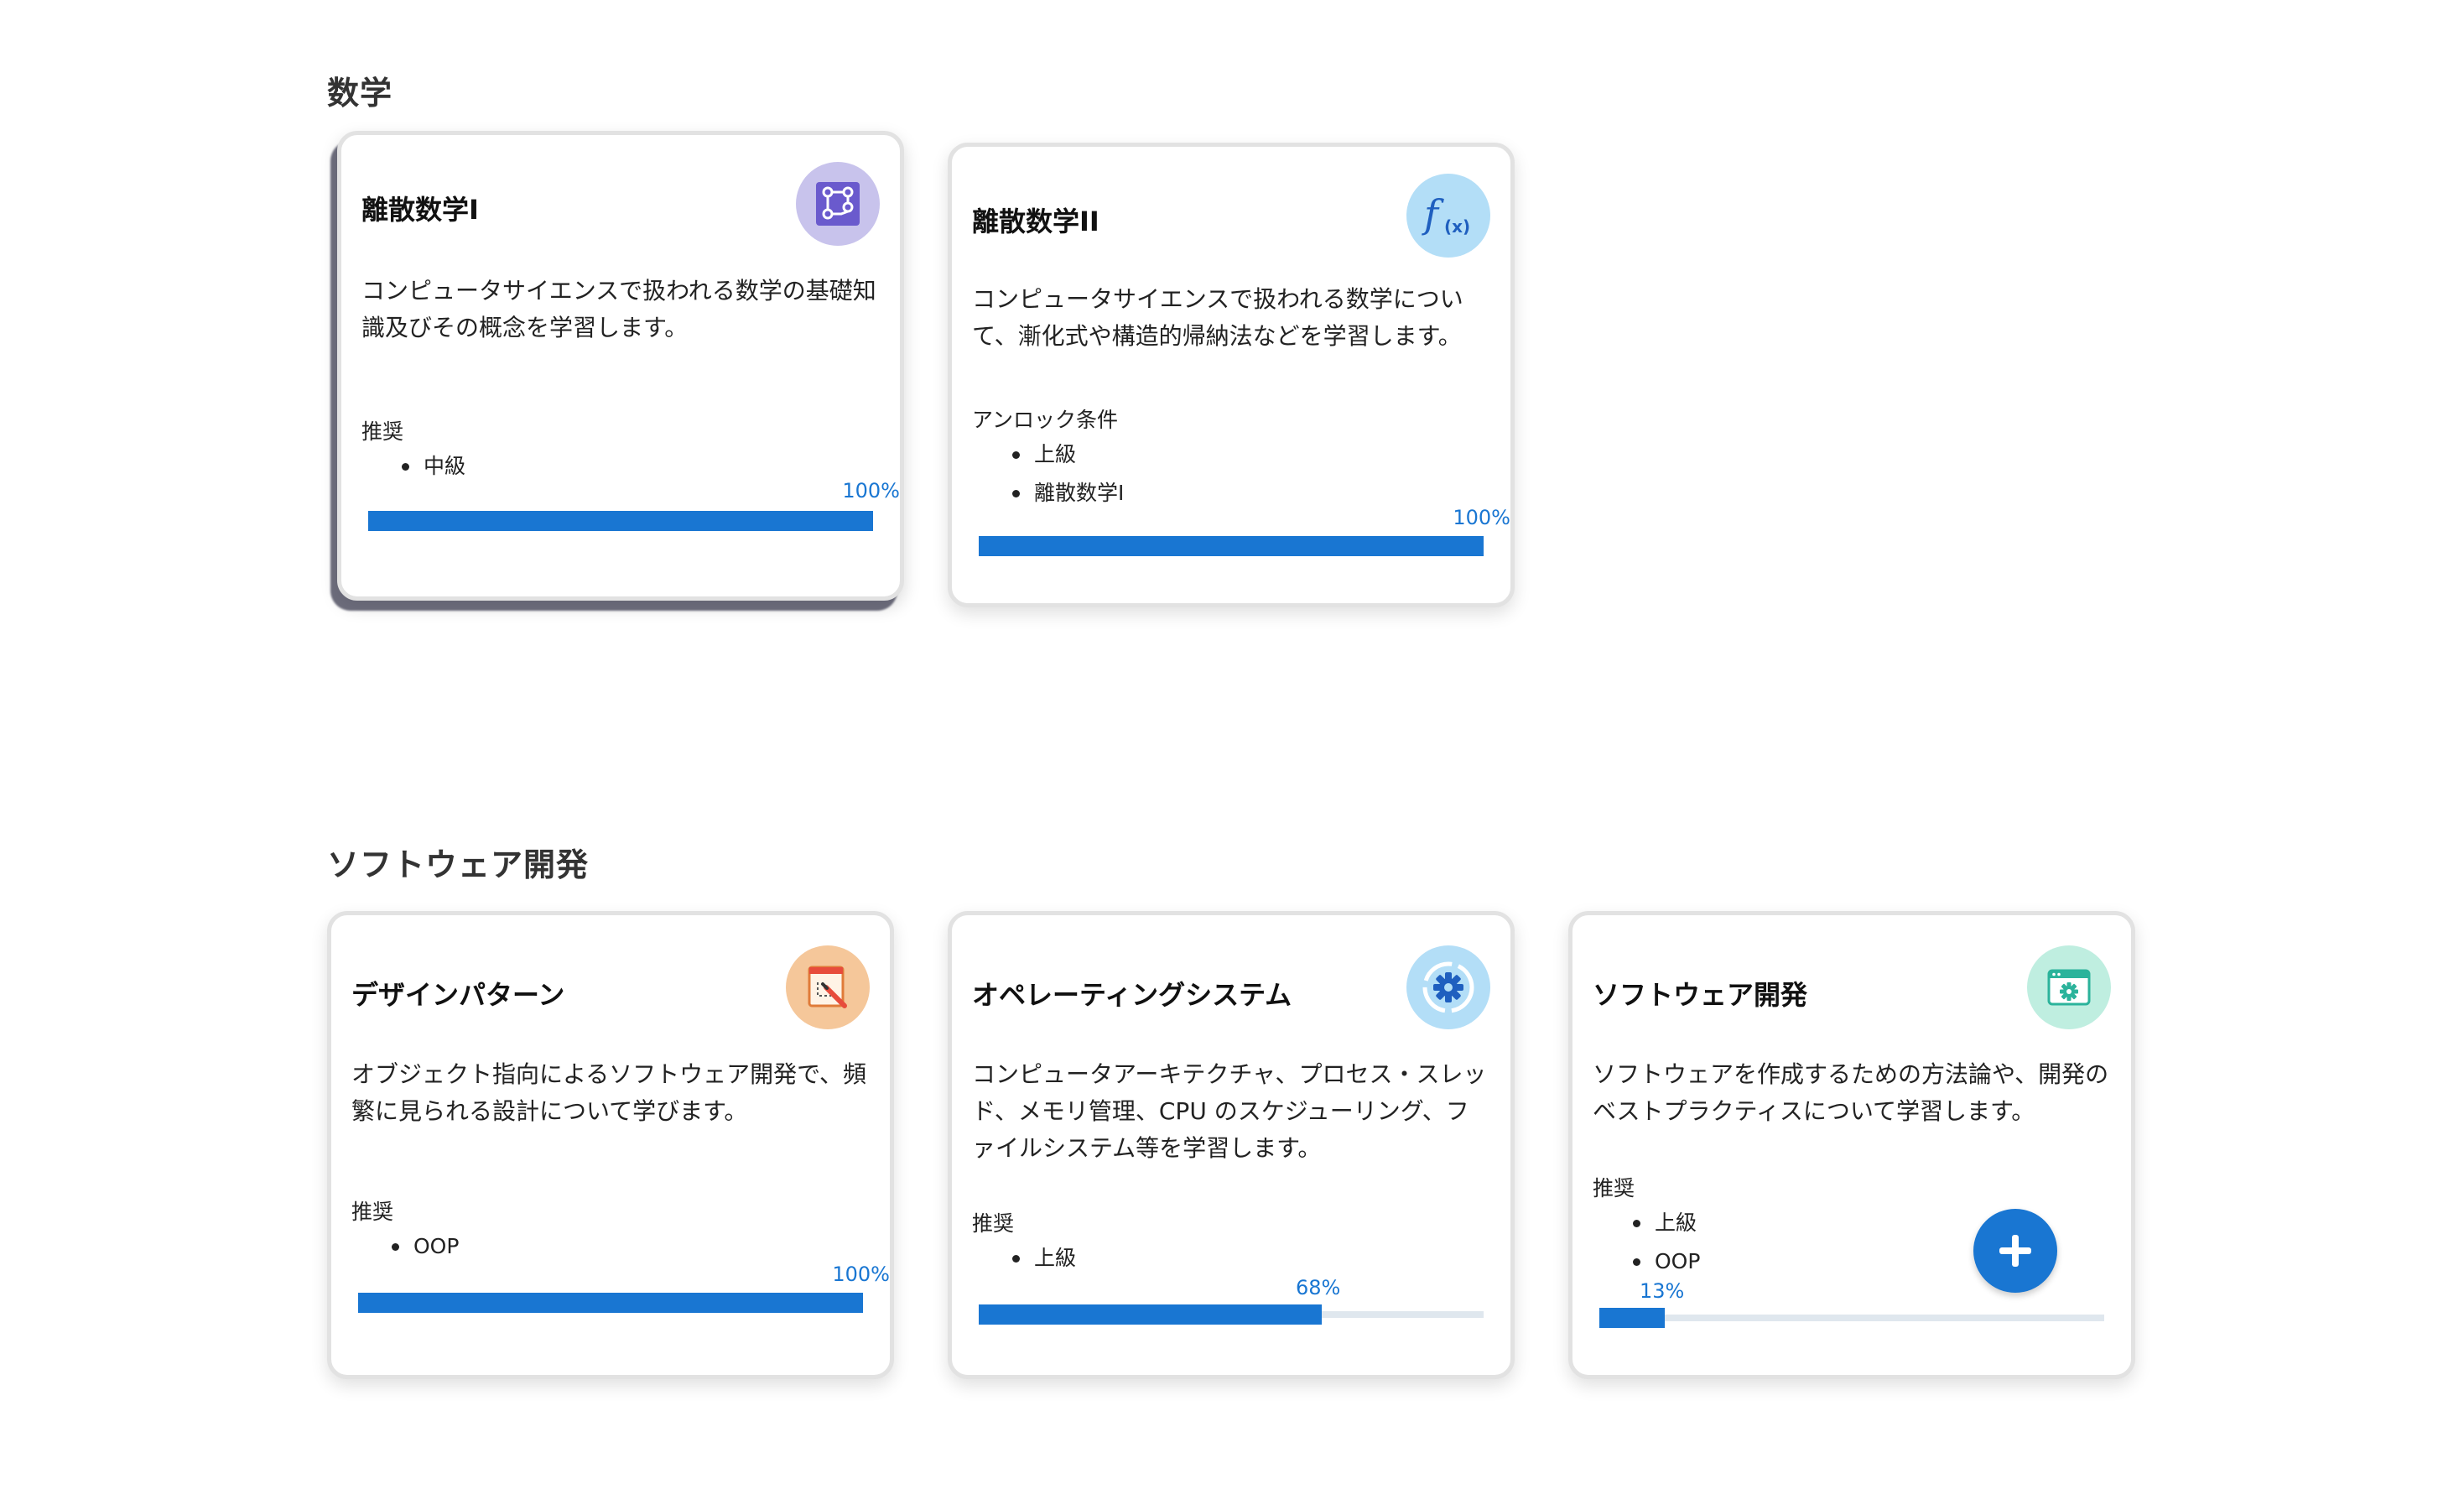 This screenshot has height=1510, width=2464. What do you see at coordinates (1318, 1287) in the screenshot?
I see `progress-text: 68%` at bounding box center [1318, 1287].